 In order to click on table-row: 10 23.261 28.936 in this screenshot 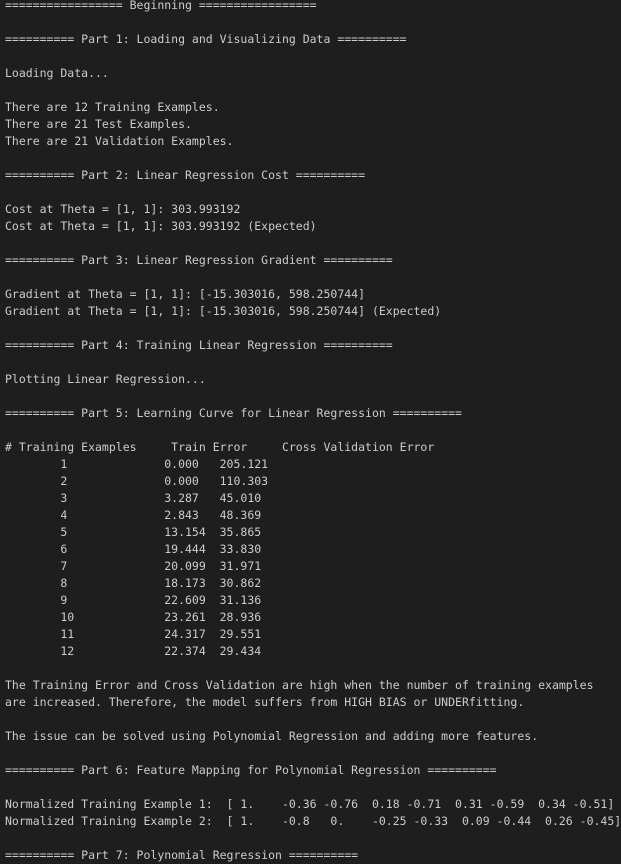, I will do `click(133, 617)`.